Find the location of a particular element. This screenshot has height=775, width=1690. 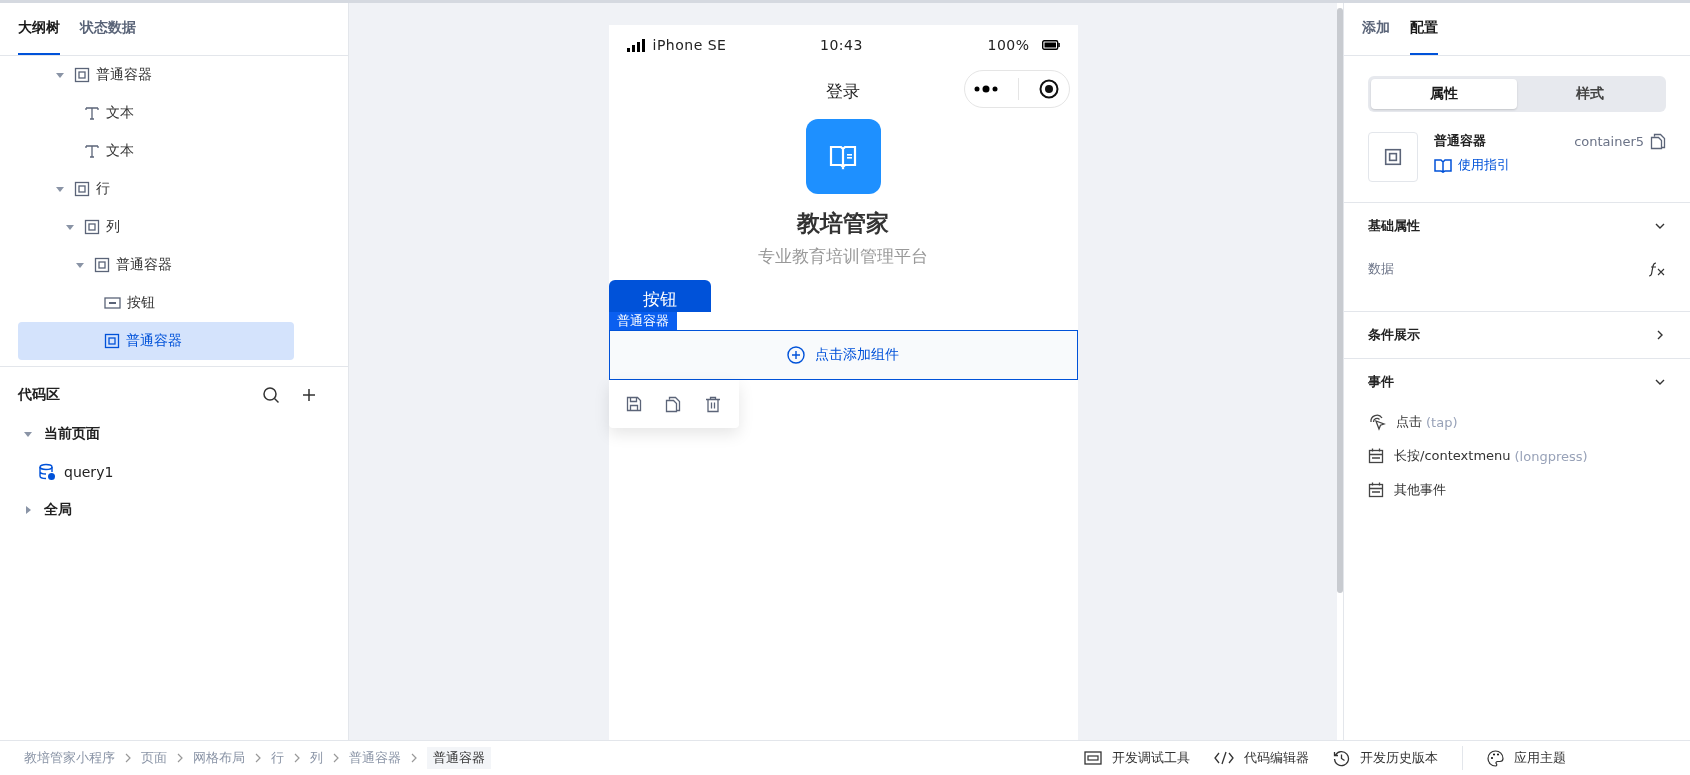

component-id: container5 is located at coordinates (1609, 141).